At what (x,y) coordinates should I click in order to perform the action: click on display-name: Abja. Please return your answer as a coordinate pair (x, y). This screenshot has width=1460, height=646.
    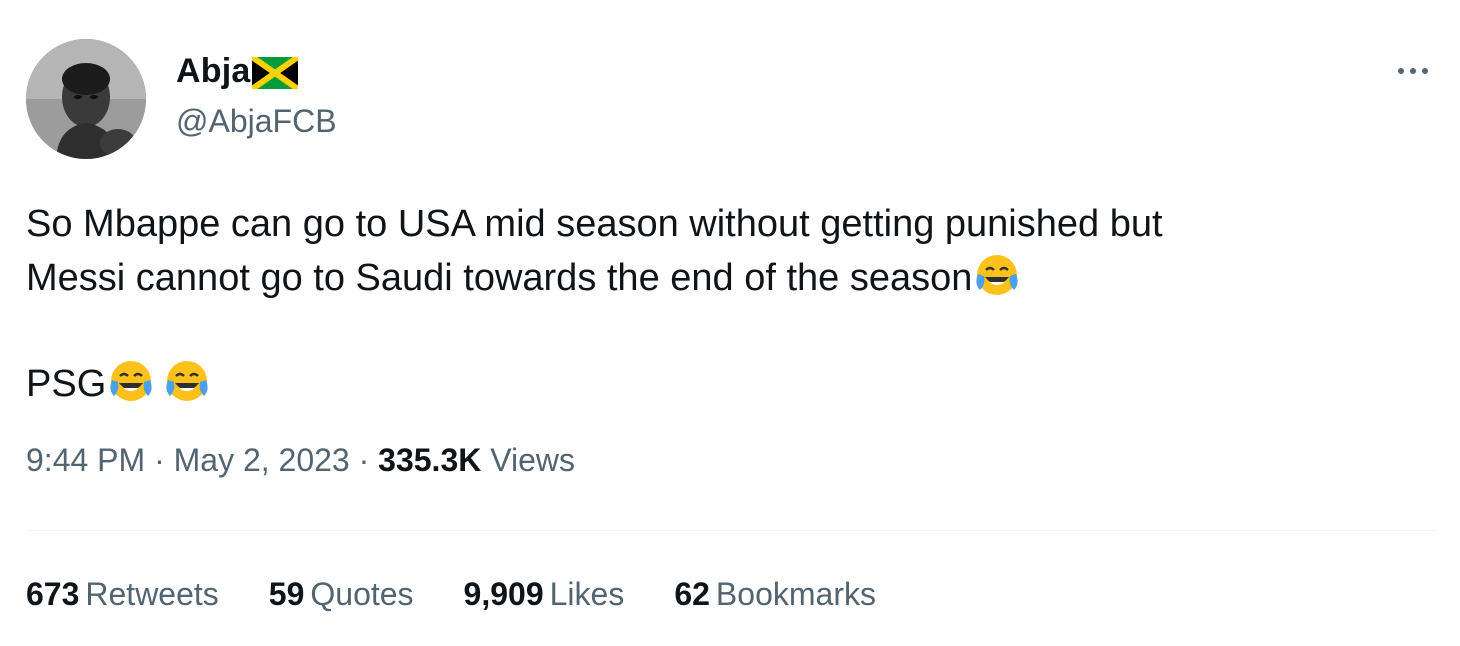
    Looking at the image, I should click on (213, 71).